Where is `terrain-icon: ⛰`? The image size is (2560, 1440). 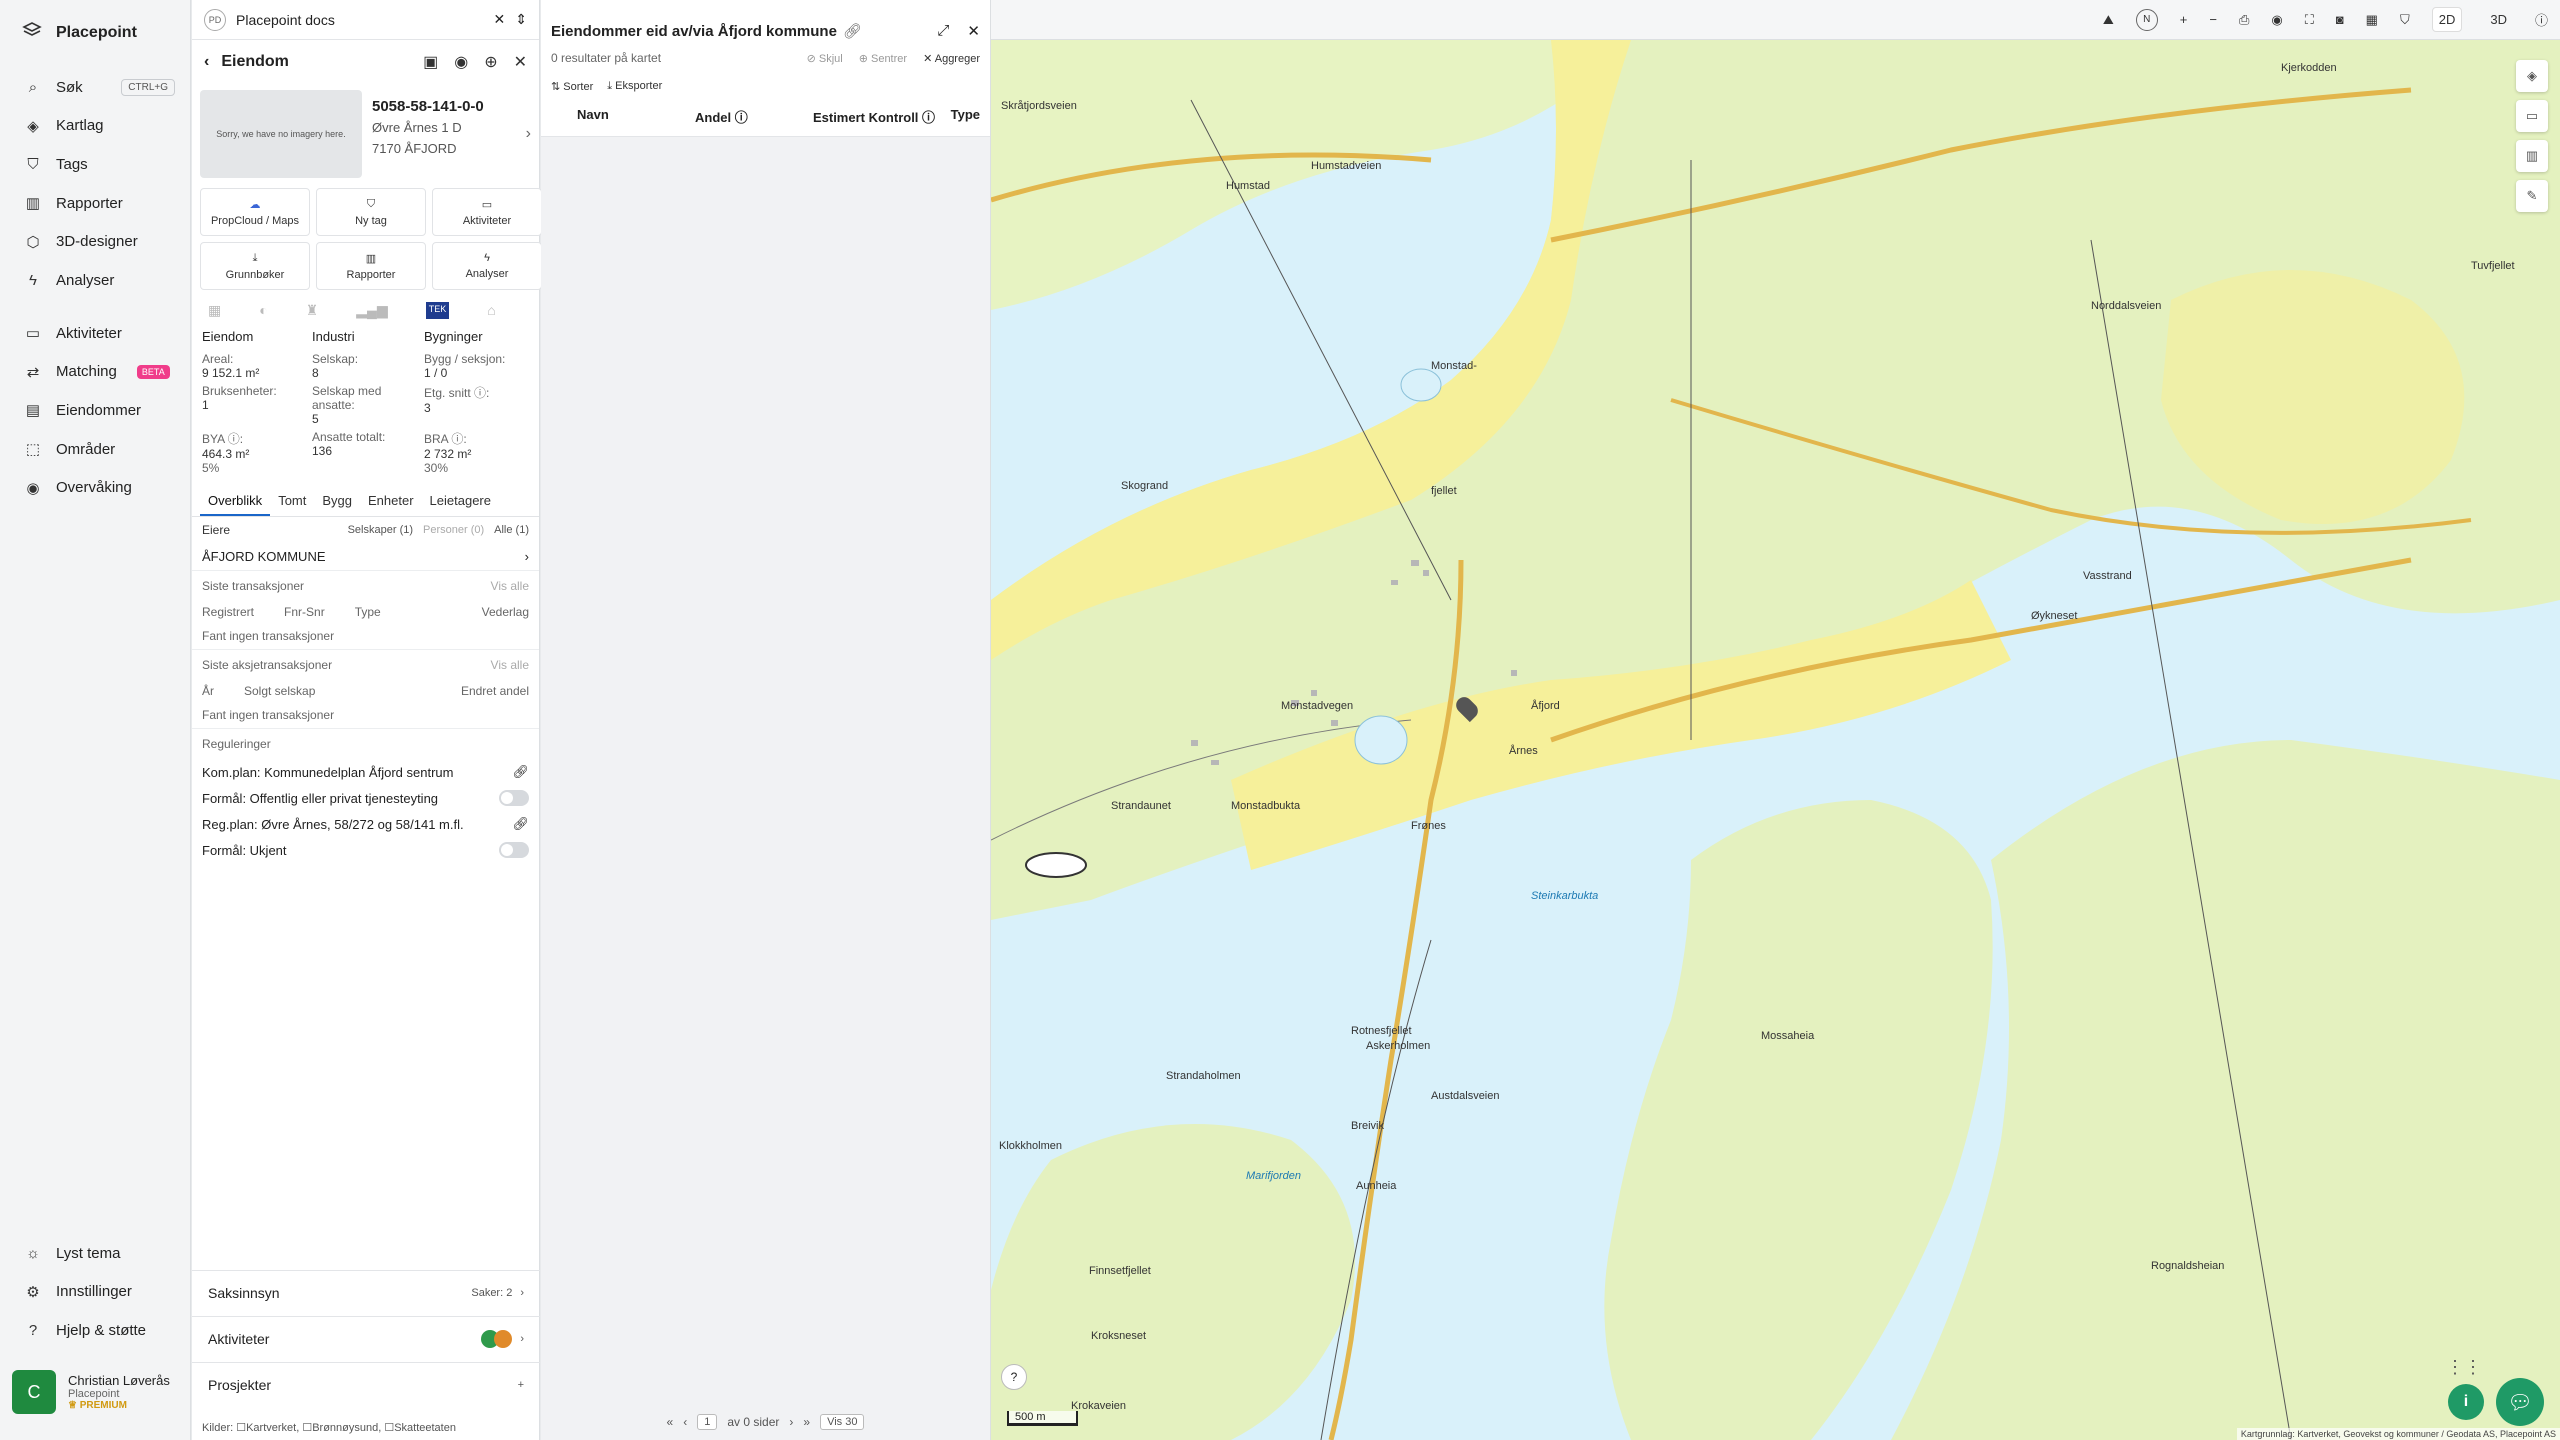
terrain-icon: ⛰ is located at coordinates (2108, 20).